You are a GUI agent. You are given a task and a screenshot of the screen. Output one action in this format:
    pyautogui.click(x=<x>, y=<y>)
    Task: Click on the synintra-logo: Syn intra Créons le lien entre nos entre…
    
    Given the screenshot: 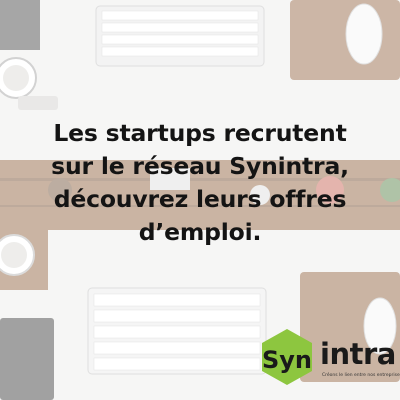 What is the action you would take?
    pyautogui.click(x=329, y=364)
    